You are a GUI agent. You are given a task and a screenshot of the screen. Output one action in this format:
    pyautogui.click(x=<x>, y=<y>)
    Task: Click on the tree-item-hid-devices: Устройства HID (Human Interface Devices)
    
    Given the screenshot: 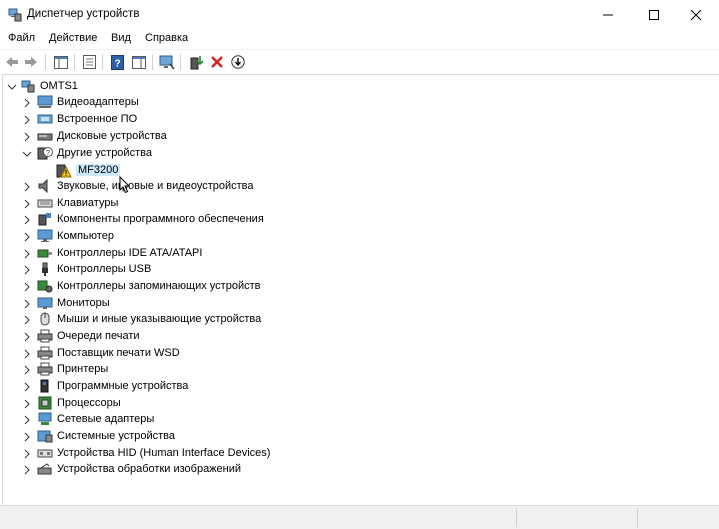 What is the action you would take?
    pyautogui.click(x=153, y=453)
    